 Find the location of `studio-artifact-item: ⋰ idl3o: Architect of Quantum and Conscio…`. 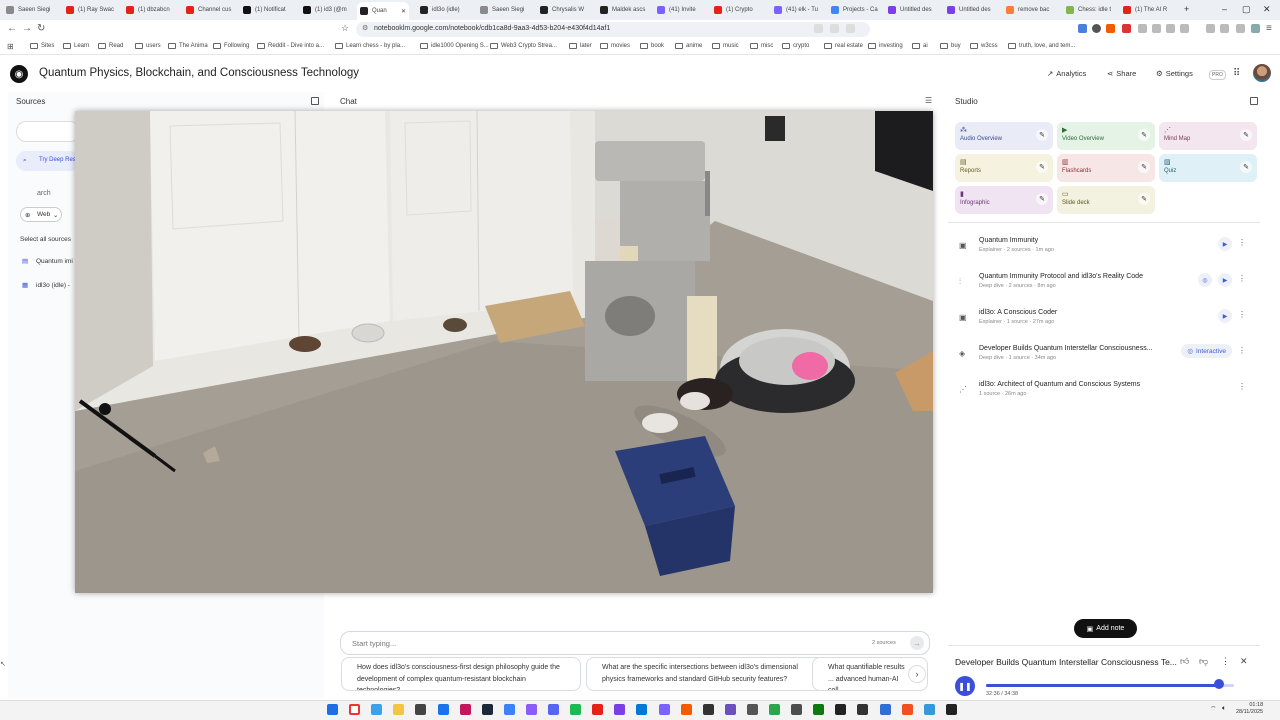

studio-artifact-item: ⋰ idl3o: Architect of Quantum and Conscio… is located at coordinates (1102, 396).